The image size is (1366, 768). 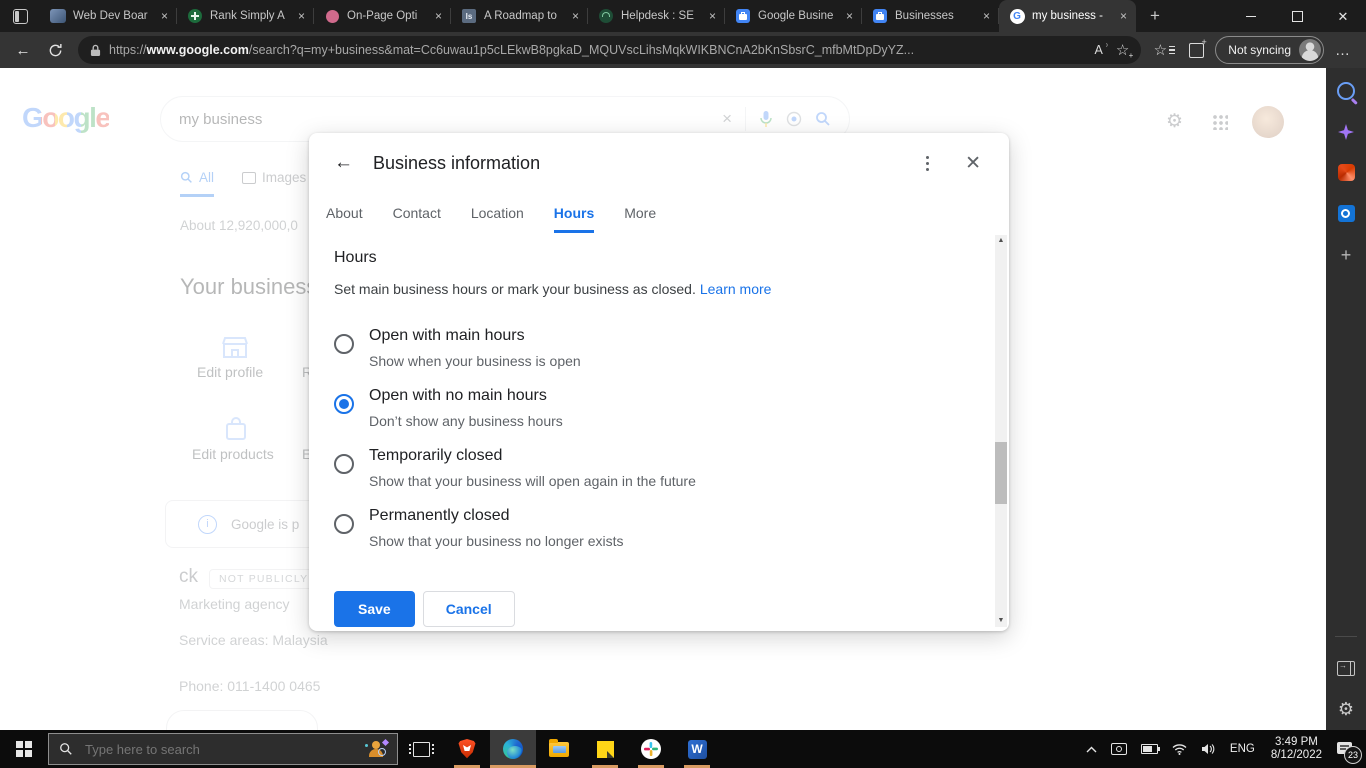 I want to click on taskbar-app-brave, so click(x=467, y=749).